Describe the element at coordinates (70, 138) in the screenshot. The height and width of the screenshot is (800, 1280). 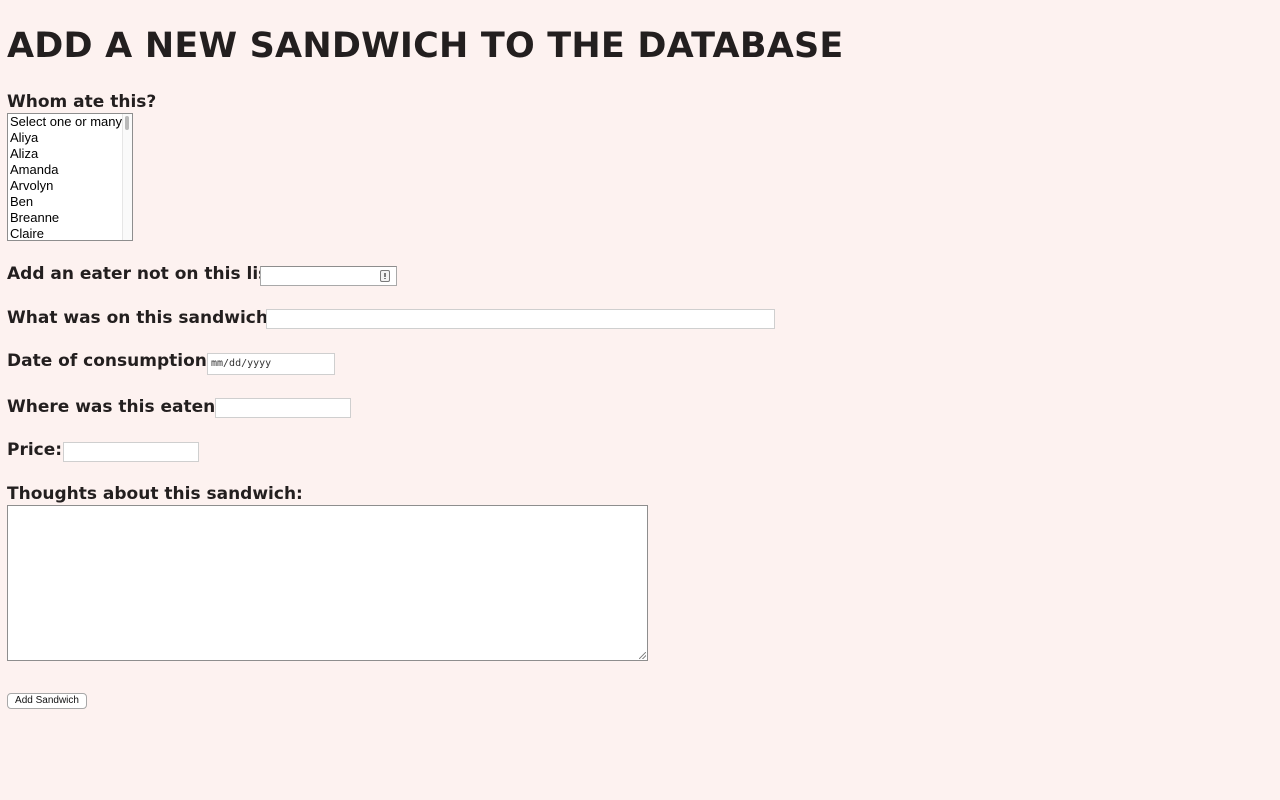
I see `eaters-option: Aliya` at that location.